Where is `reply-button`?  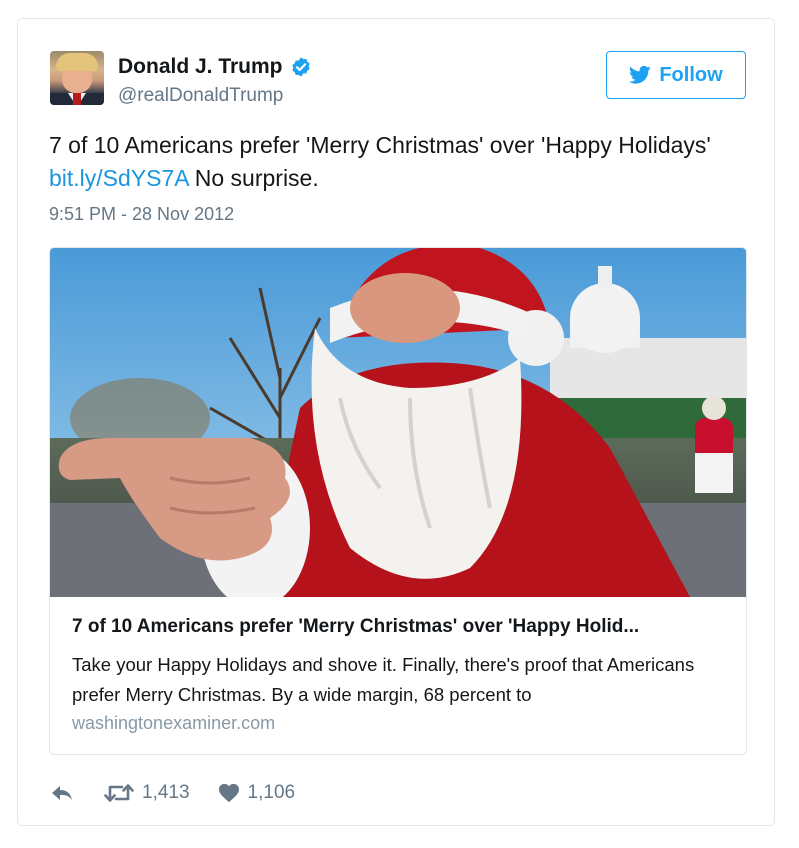 reply-button is located at coordinates (62, 793).